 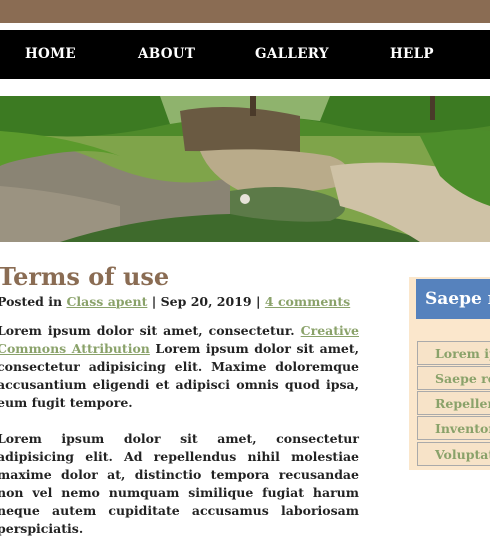 What do you see at coordinates (453, 428) in the screenshot?
I see `sidebar-link: Inventore` at bounding box center [453, 428].